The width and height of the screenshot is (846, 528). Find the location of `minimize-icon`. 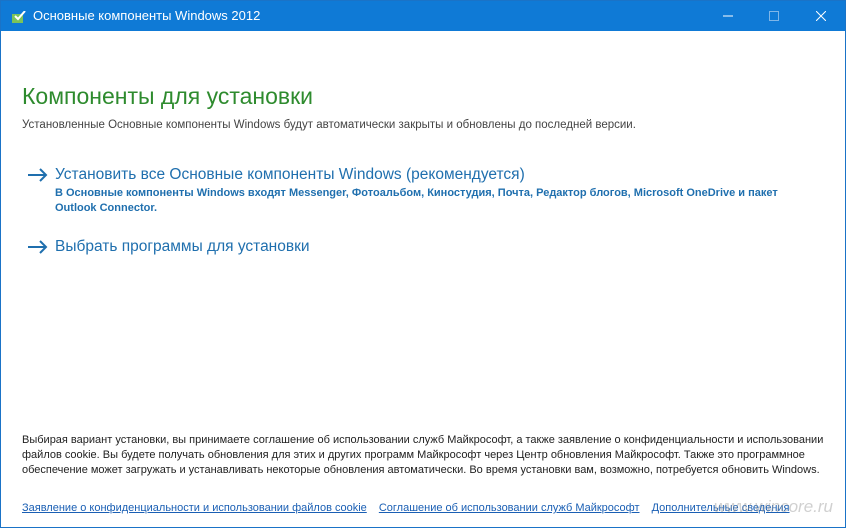

minimize-icon is located at coordinates (728, 16).